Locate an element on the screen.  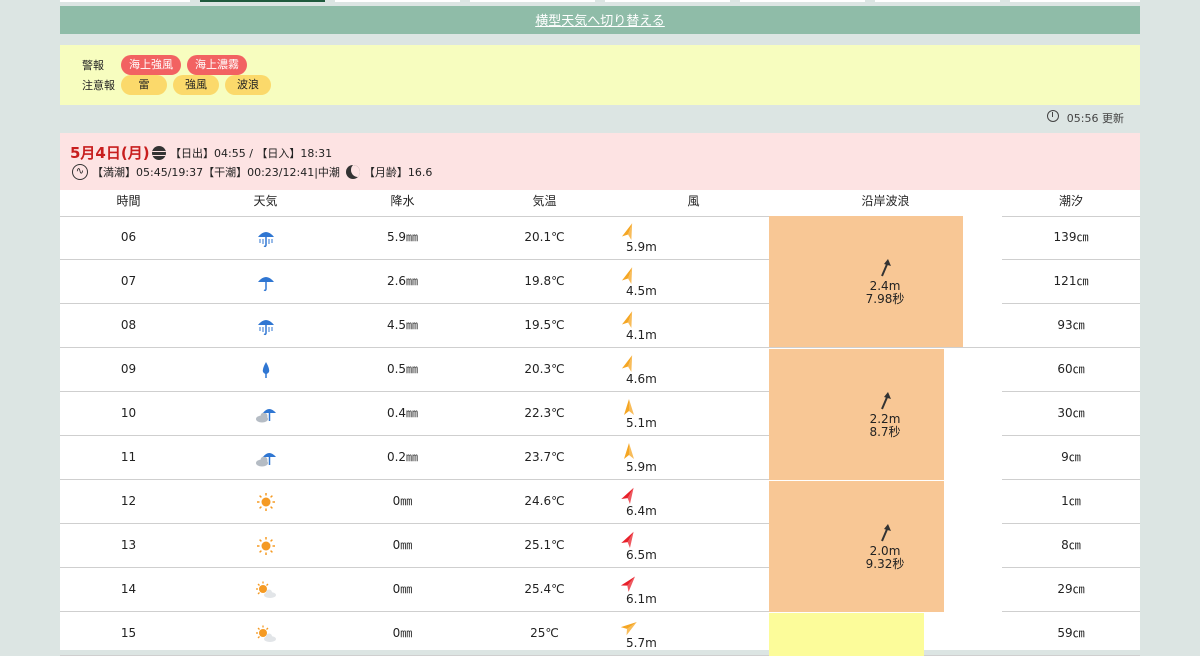
wave-period: 9.32秒 is located at coordinates (885, 563).